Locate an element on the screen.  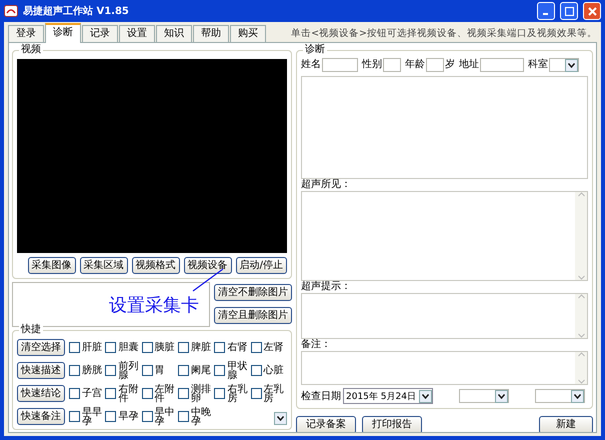
tab: 设置 is located at coordinates (137, 33).